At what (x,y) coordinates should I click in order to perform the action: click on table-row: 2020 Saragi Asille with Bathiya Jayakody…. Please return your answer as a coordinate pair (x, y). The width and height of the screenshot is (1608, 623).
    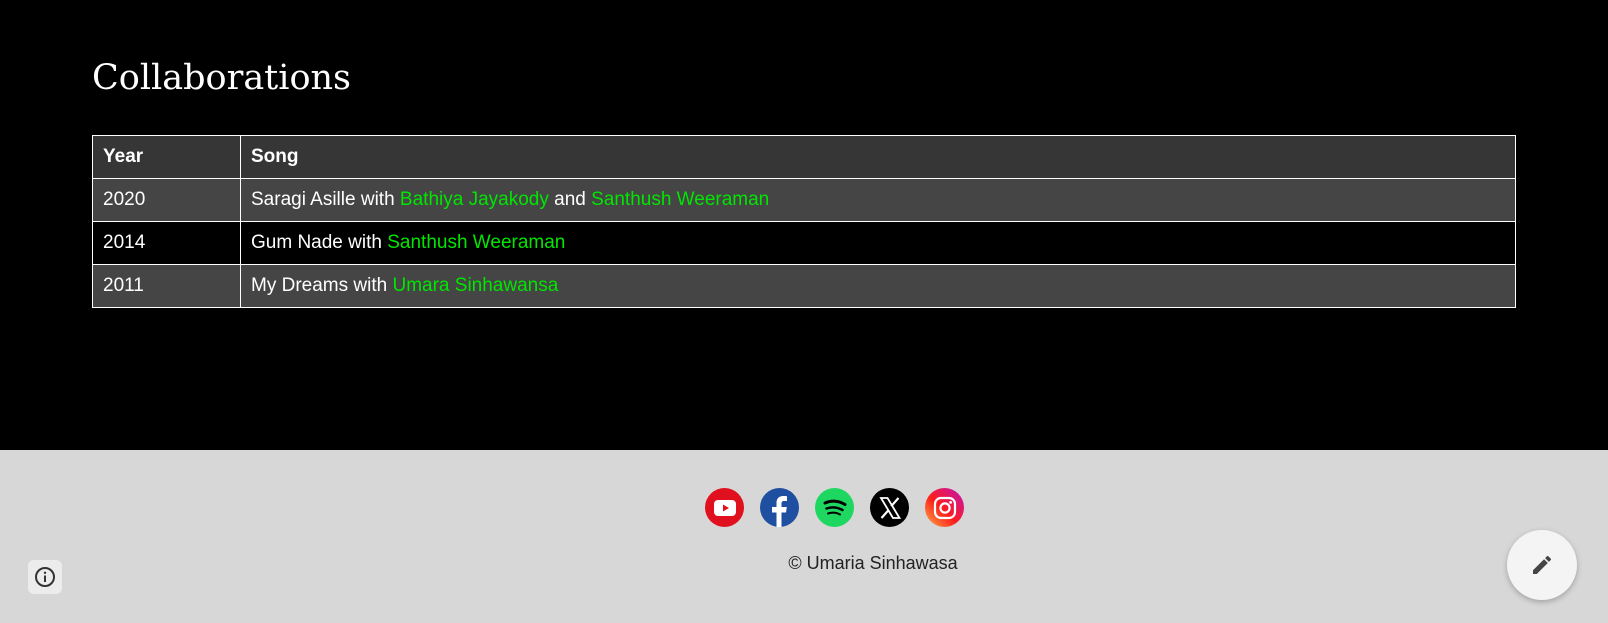
    Looking at the image, I should click on (804, 200).